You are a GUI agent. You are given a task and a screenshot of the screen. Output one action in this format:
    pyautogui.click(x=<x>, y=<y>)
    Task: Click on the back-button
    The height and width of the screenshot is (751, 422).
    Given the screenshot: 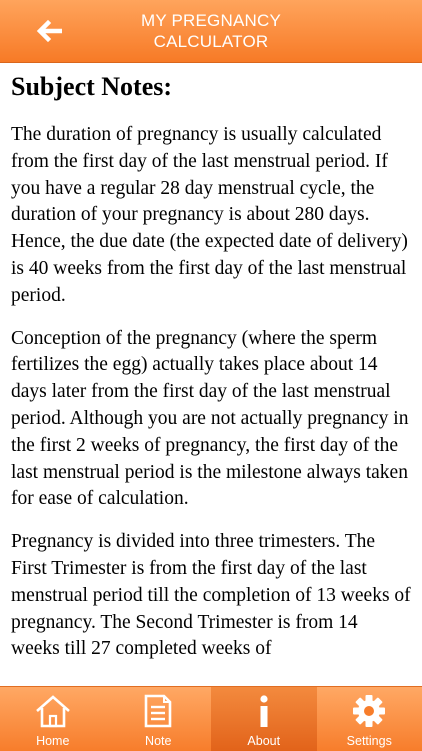 What is the action you would take?
    pyautogui.click(x=43, y=31)
    